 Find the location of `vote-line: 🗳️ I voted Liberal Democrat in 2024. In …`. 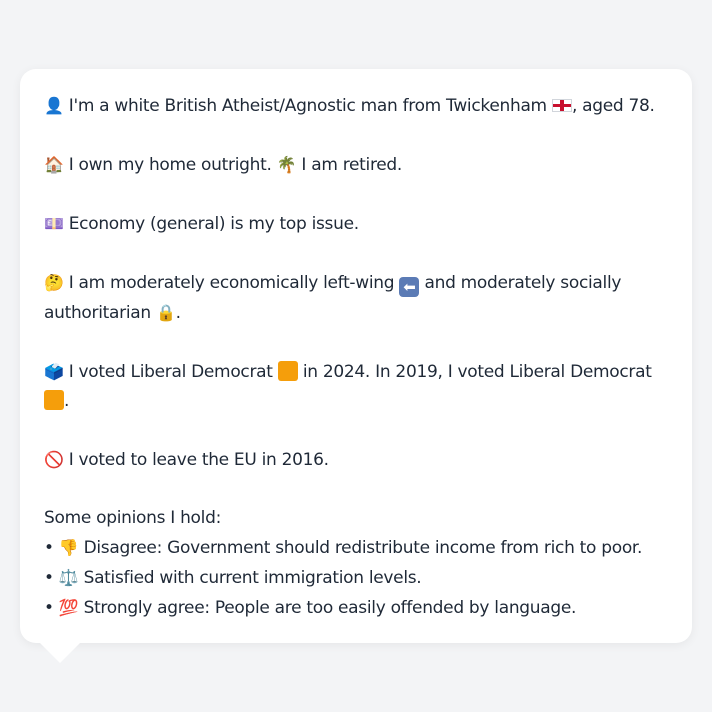

vote-line: 🗳️ I voted Liberal Democrat in 2024. In … is located at coordinates (356, 386).